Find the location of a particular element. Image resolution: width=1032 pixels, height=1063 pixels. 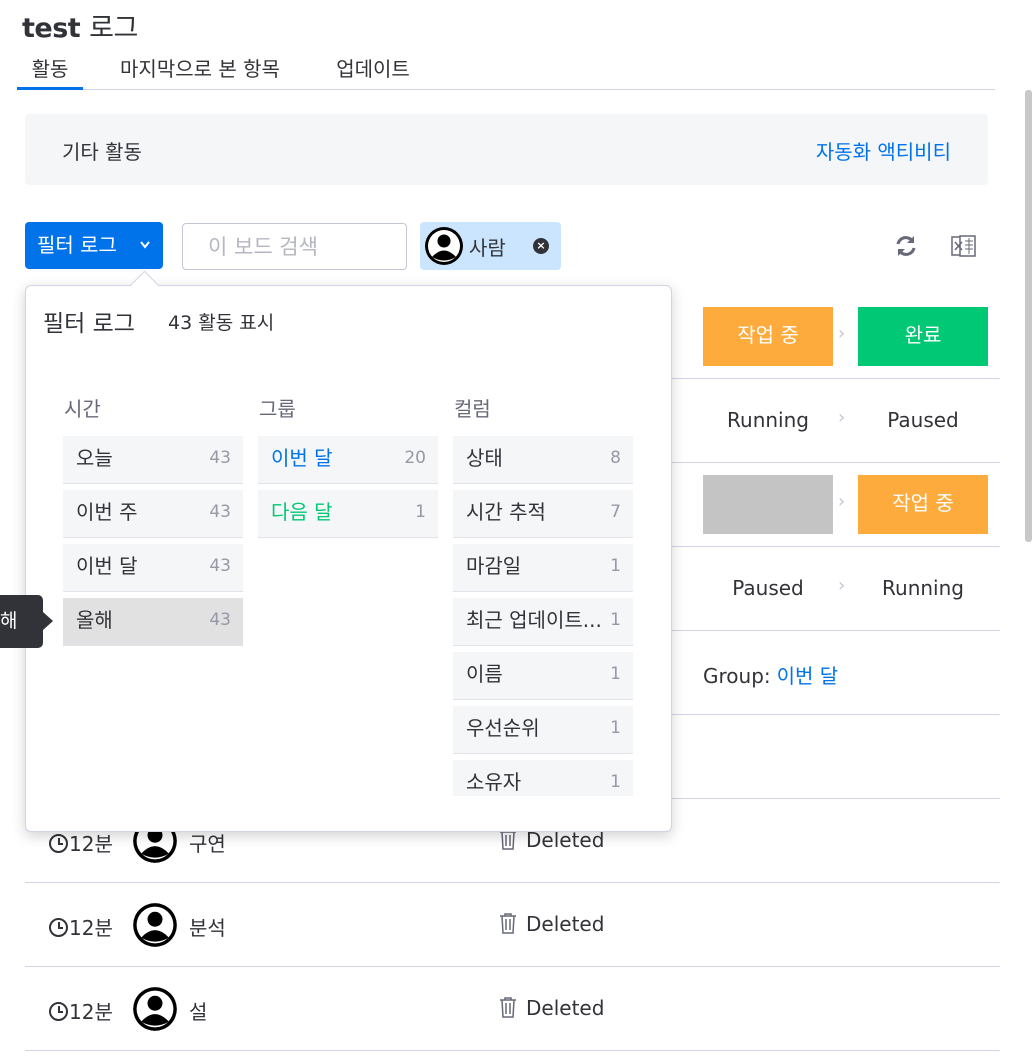

filter-item-count: 7 is located at coordinates (615, 512).